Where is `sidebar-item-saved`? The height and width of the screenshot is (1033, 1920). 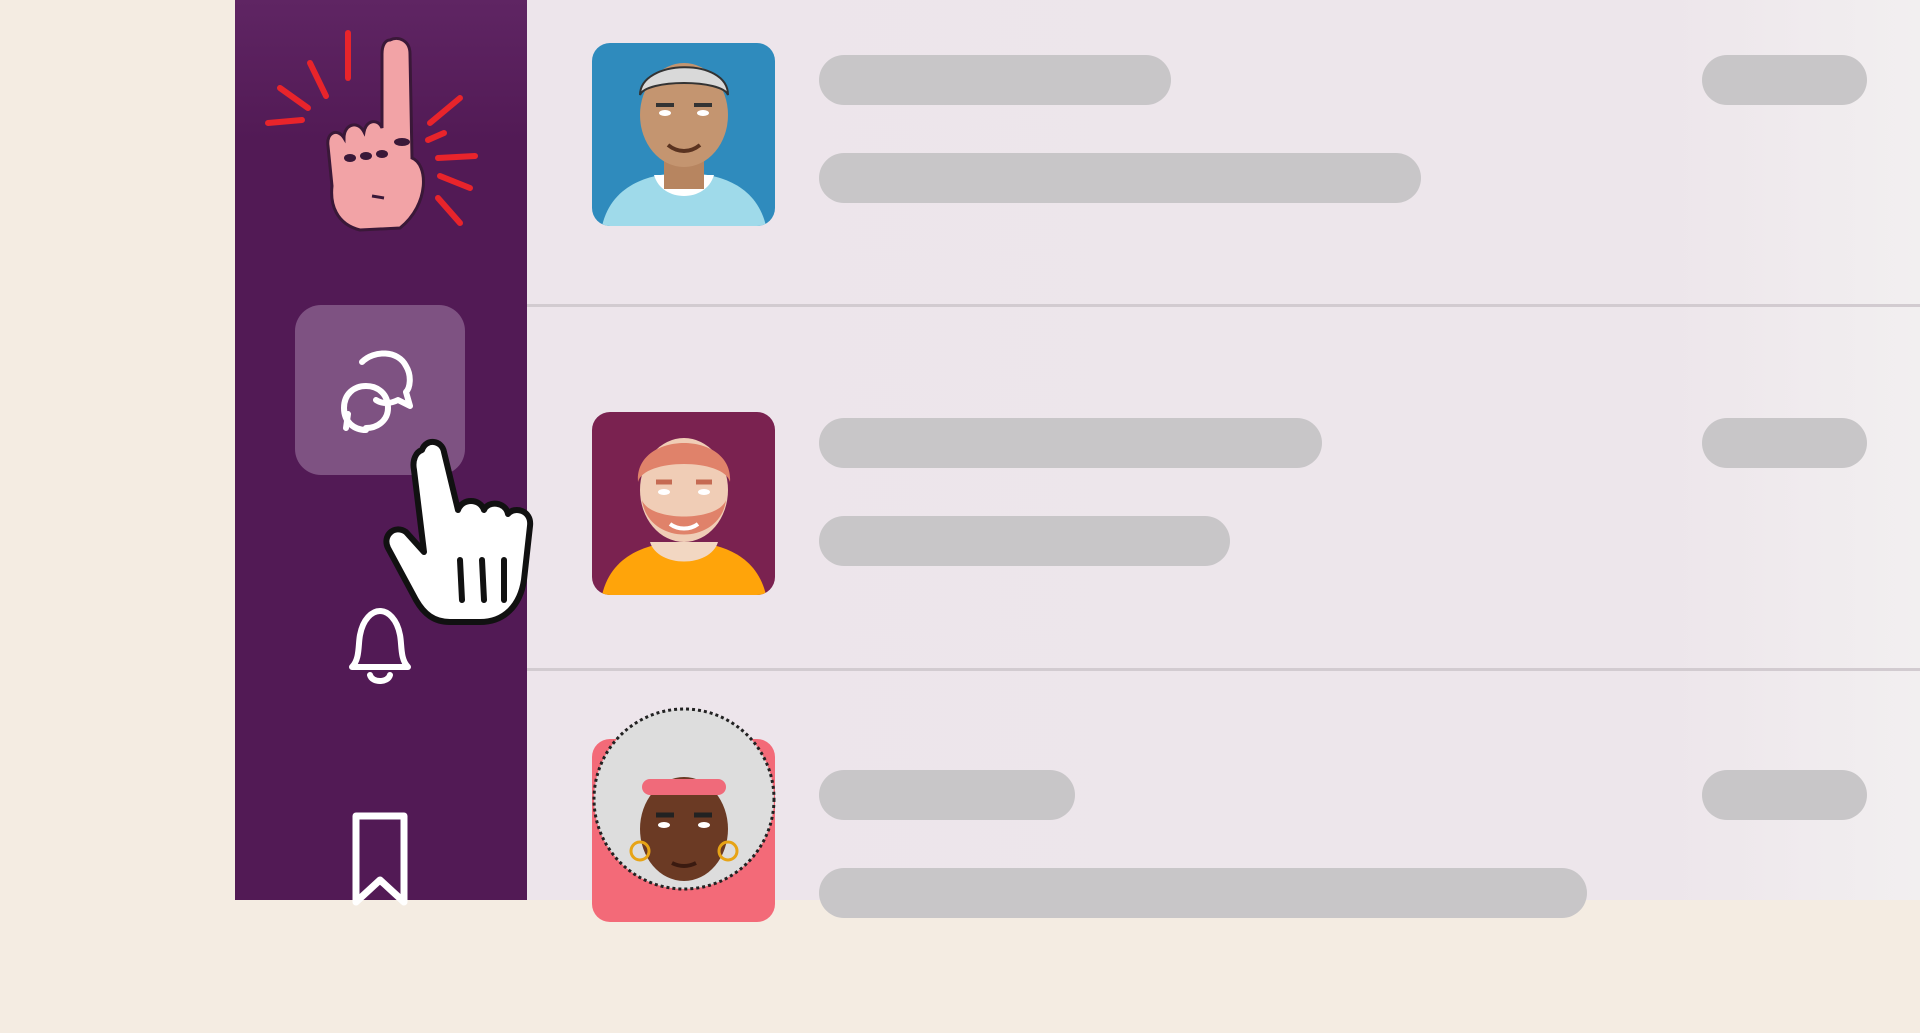
sidebar-item-saved is located at coordinates (380, 855).